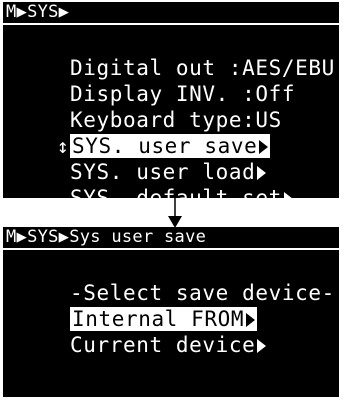  What do you see at coordinates (171, 80) in the screenshot?
I see `menu-item-display-inv: Display INV. :Off` at bounding box center [171, 80].